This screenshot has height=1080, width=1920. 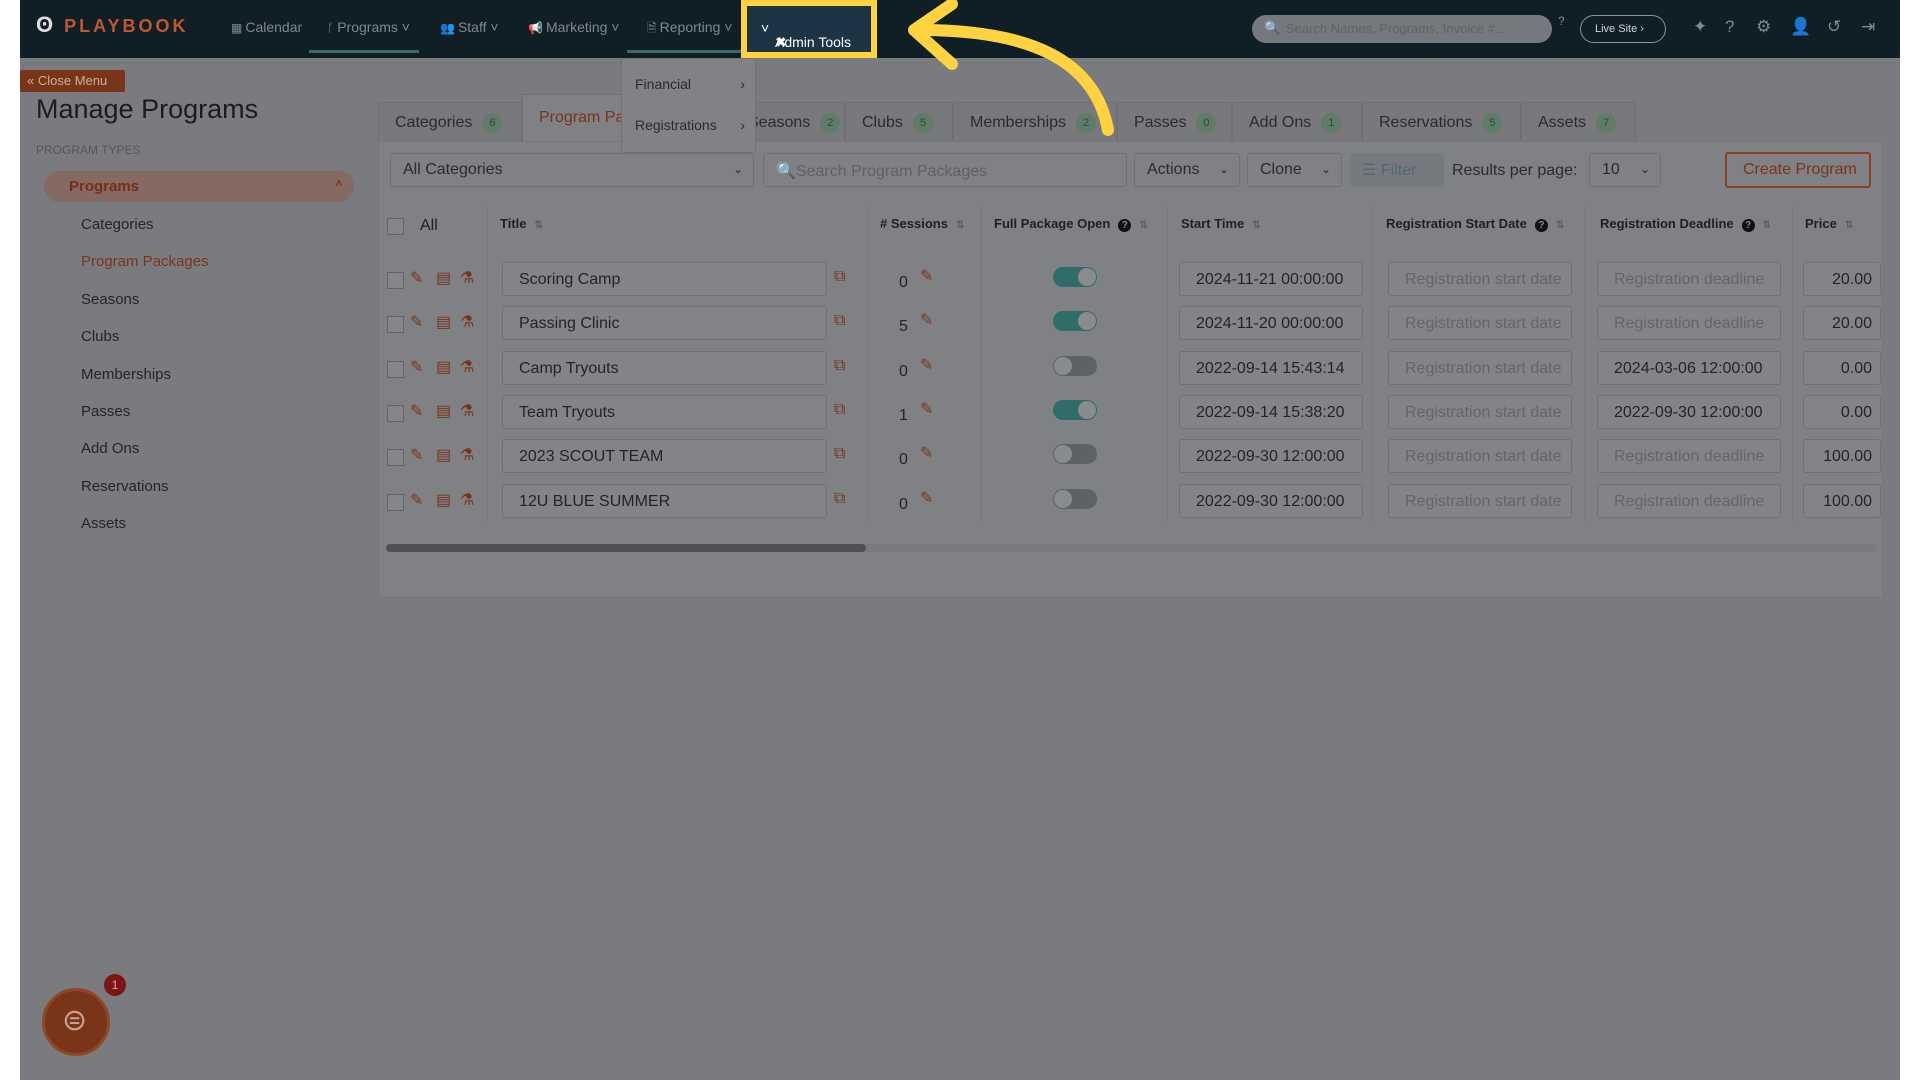 What do you see at coordinates (574, 27) in the screenshot?
I see `nav-marketing: 📢 Marketing ˅` at bounding box center [574, 27].